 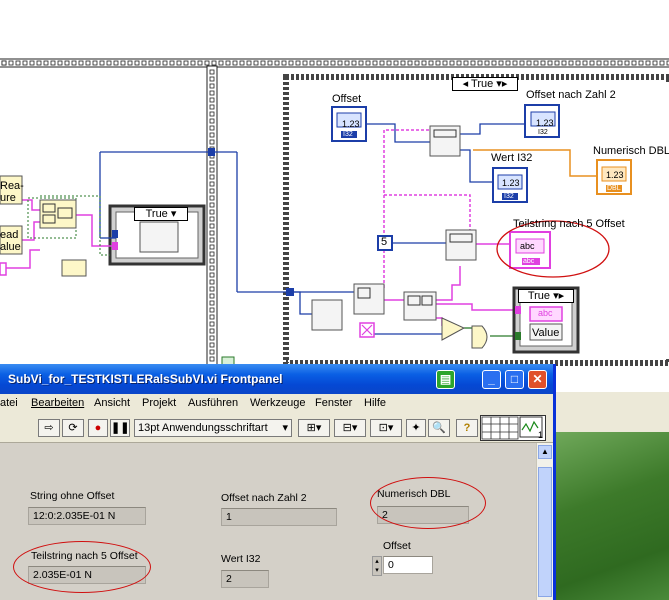 I want to click on run-arrow-icon: ⇨, so click(x=49, y=428).